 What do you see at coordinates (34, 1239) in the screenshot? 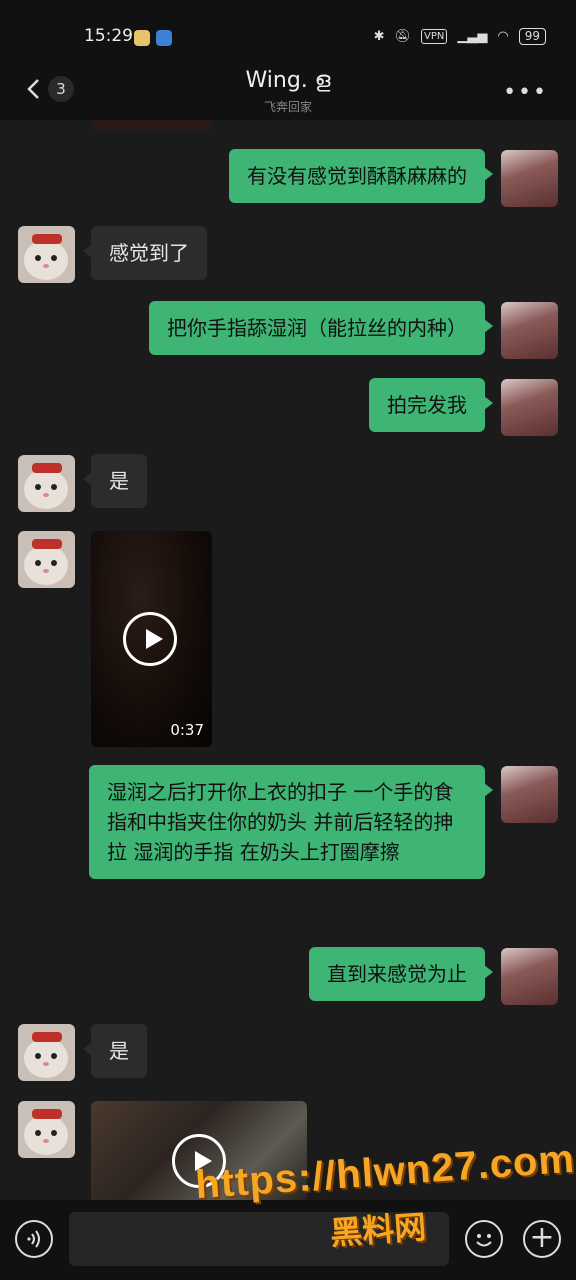
I see `voice-input-icon` at bounding box center [34, 1239].